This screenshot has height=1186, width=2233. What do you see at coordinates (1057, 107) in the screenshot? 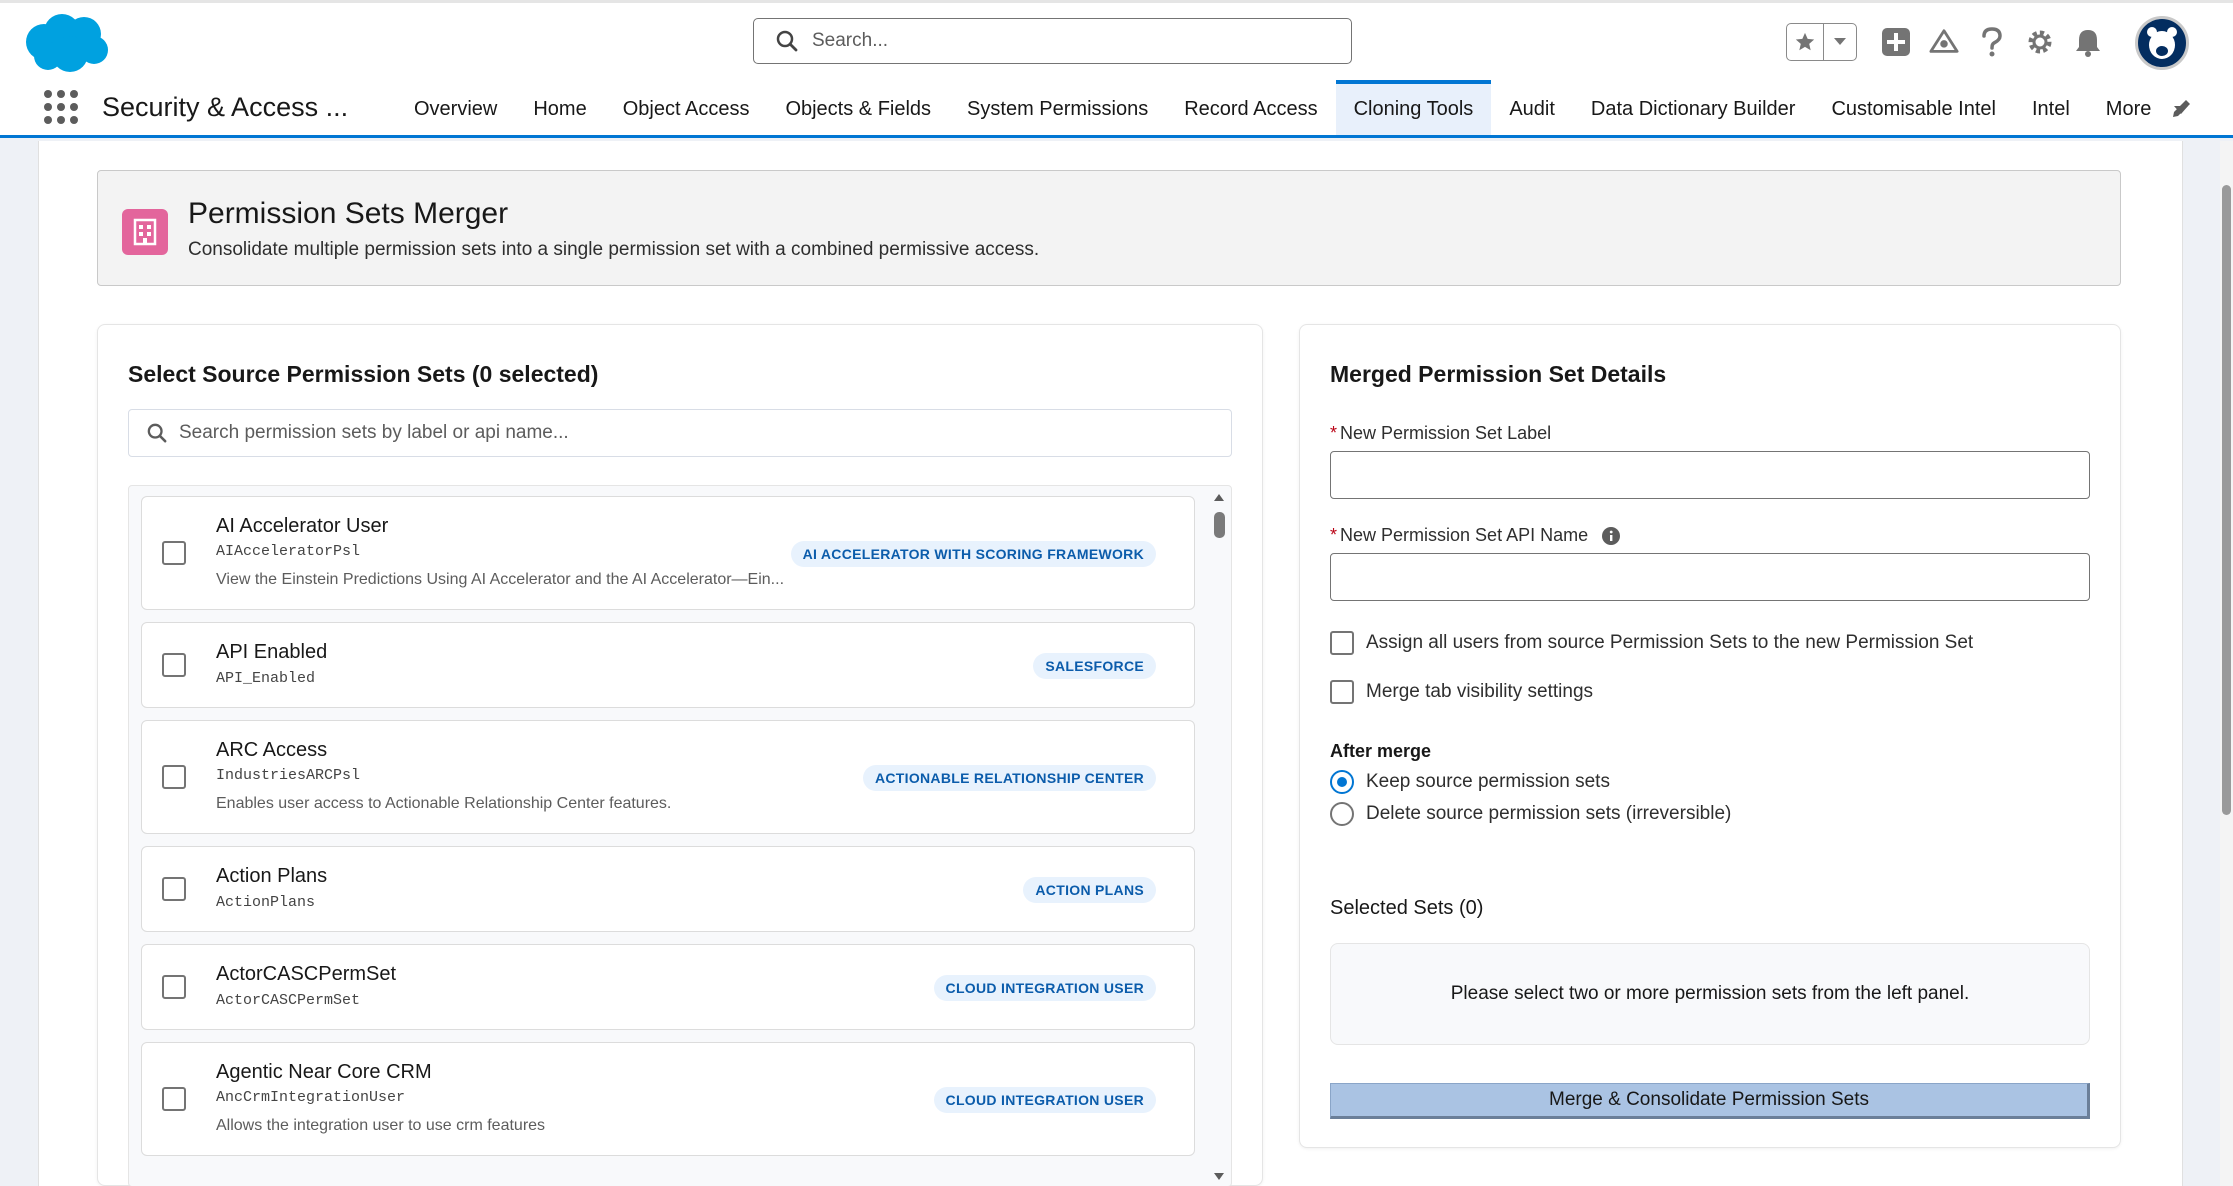
I see `tab-system-permissions: System Permissions` at bounding box center [1057, 107].